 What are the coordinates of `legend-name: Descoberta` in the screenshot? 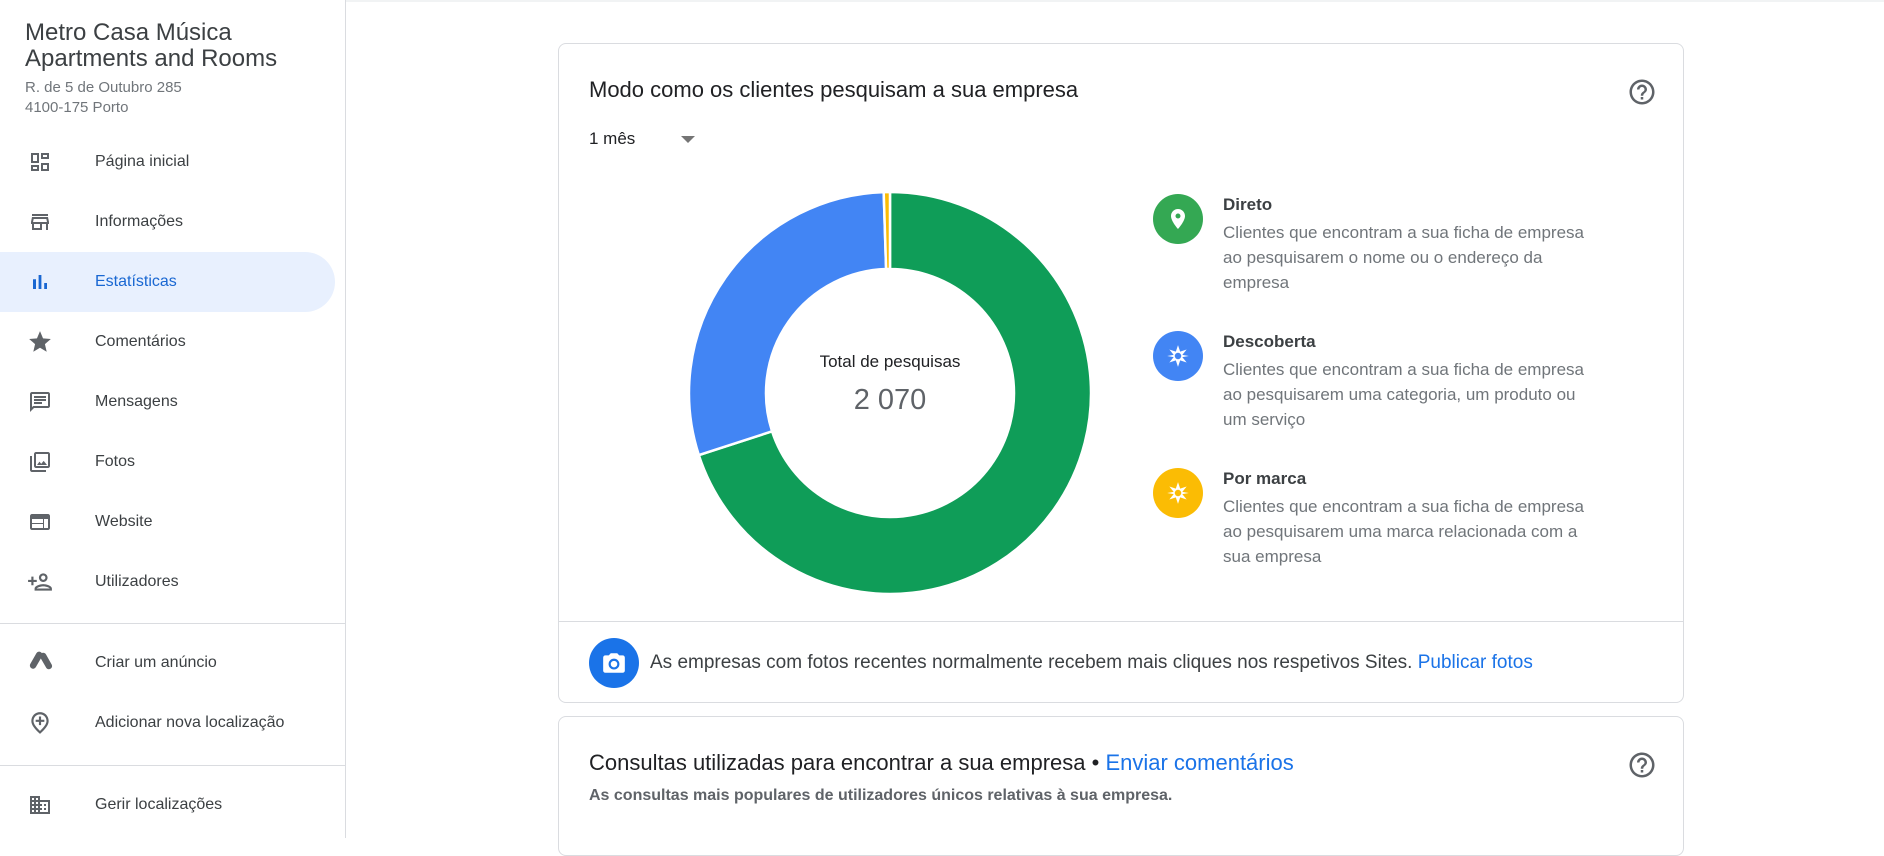 It's located at (1269, 341).